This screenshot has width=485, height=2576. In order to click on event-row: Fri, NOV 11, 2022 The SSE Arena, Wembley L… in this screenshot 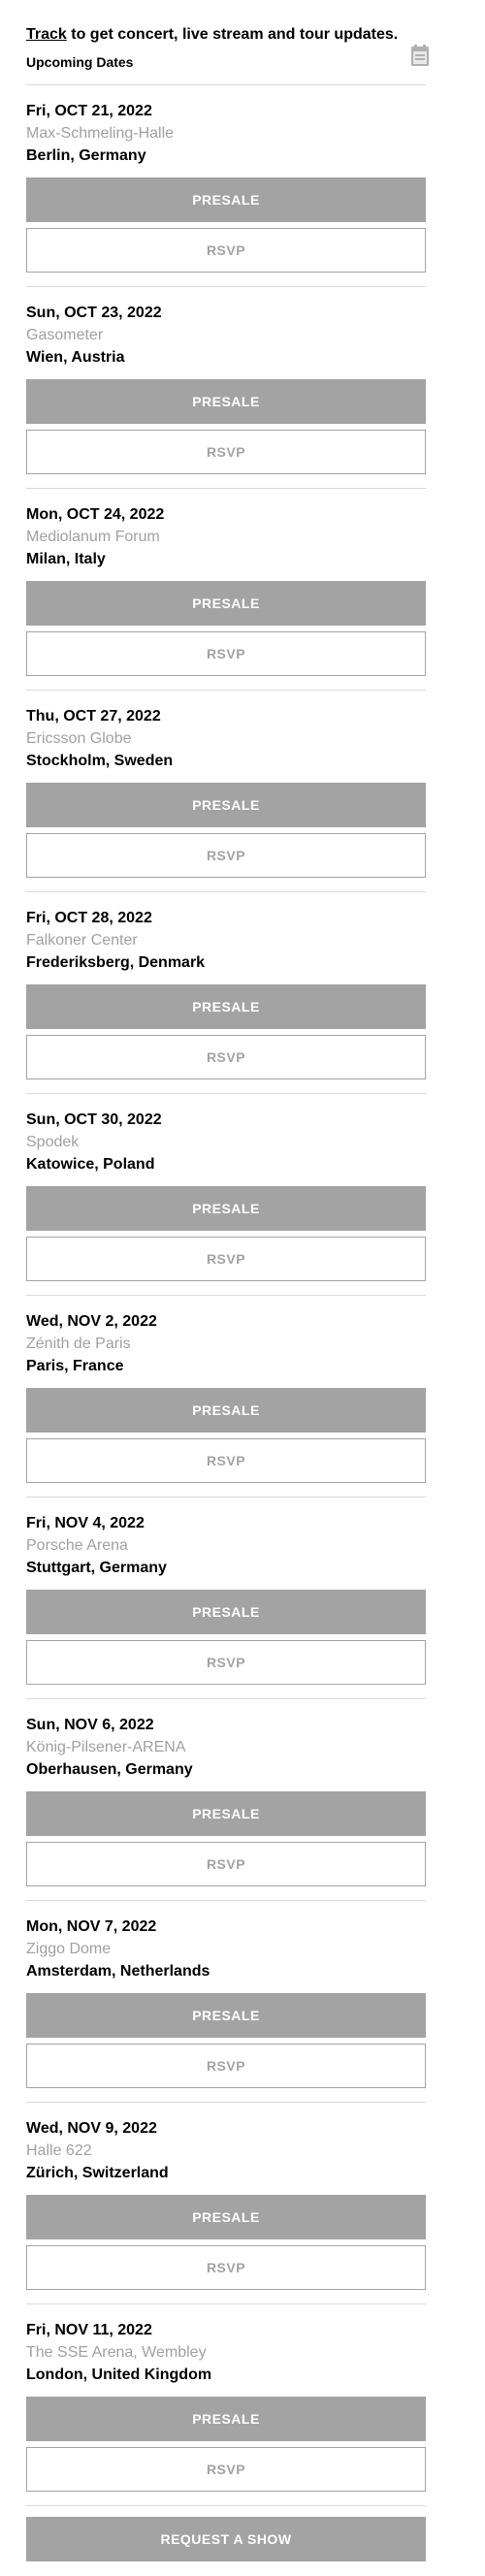, I will do `click(226, 2405)`.